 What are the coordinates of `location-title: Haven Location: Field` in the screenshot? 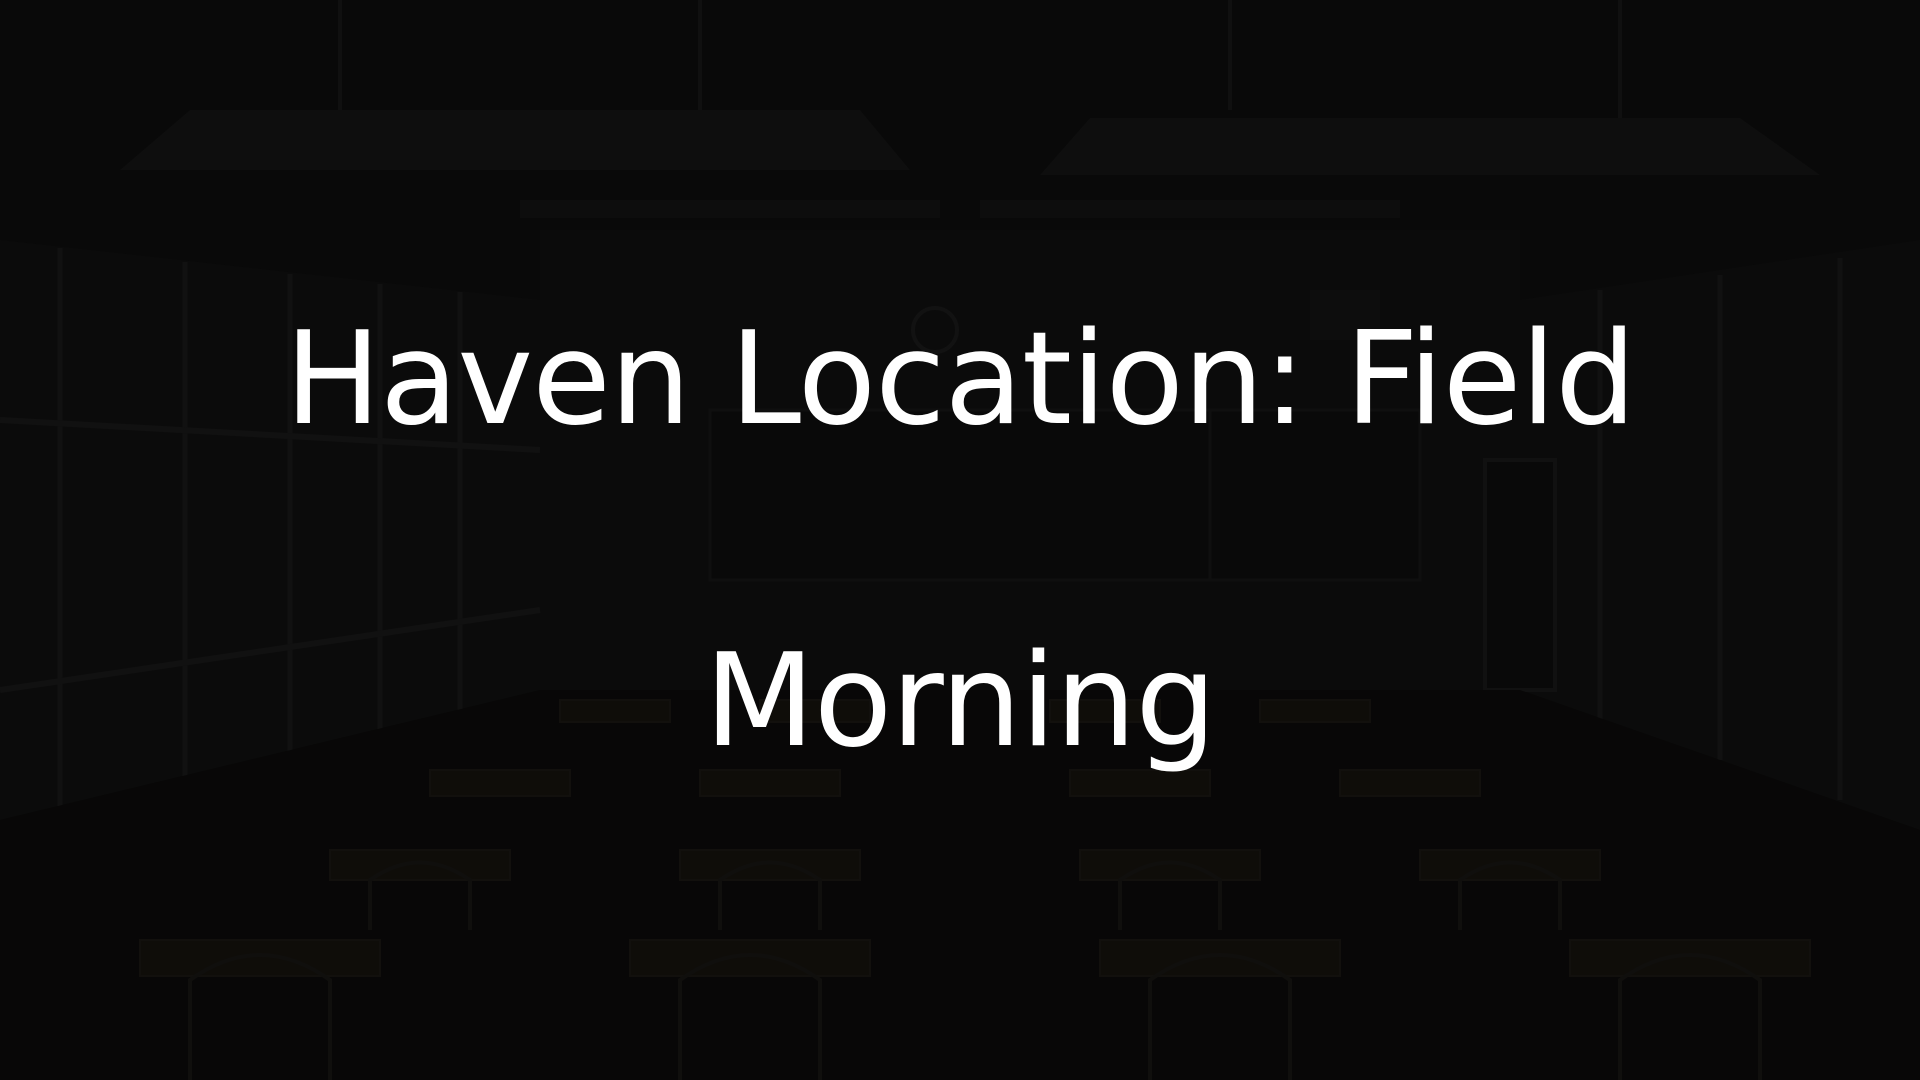 It's located at (960, 379).